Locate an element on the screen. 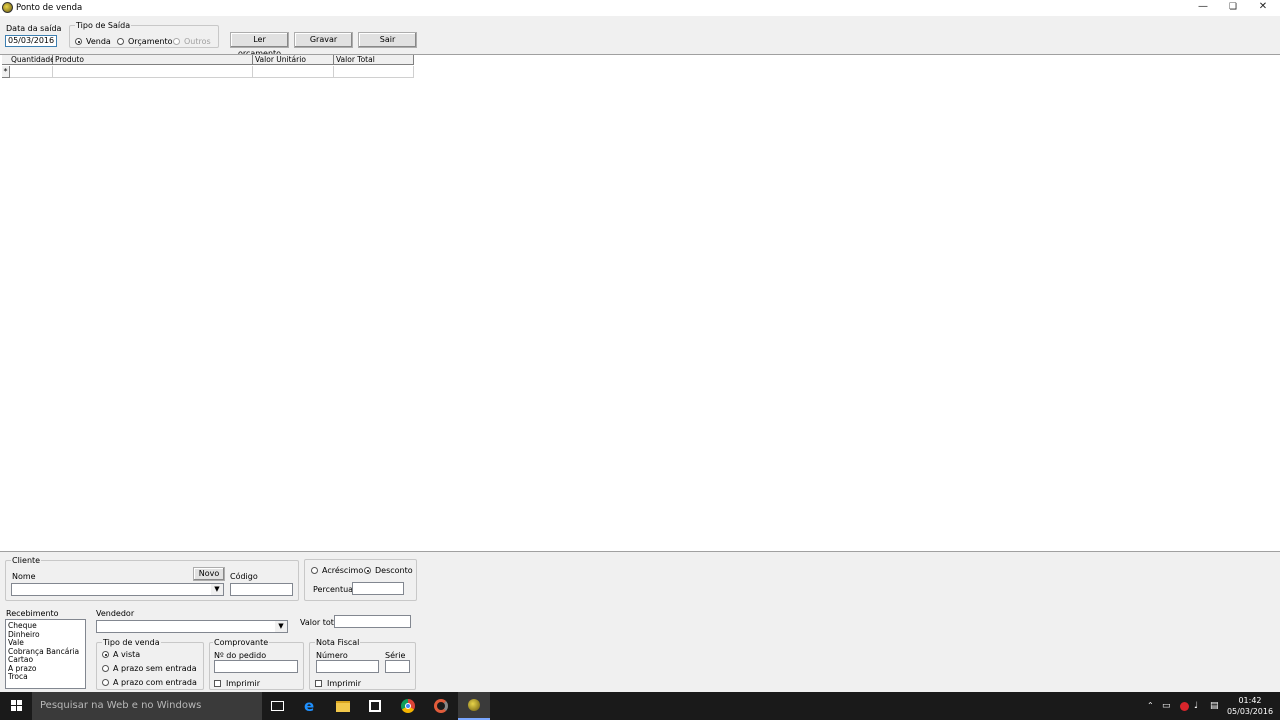 The height and width of the screenshot is (720, 1280). data-saida-label: Data da saída is located at coordinates (34, 28).